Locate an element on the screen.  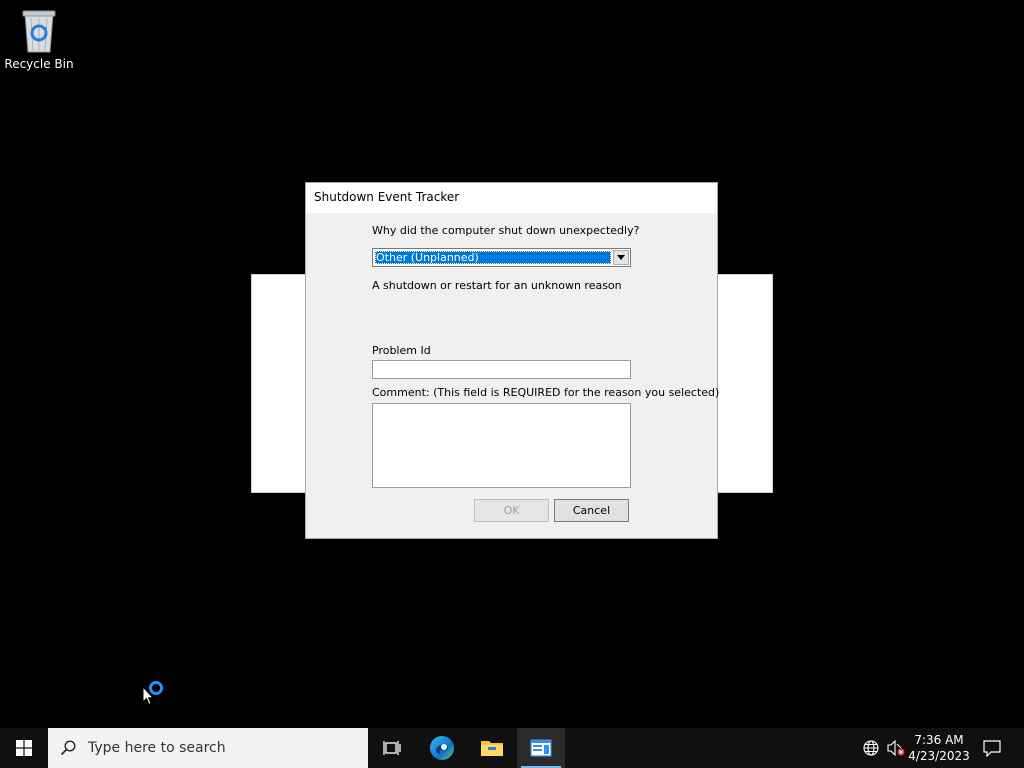
start-button is located at coordinates (24, 748).